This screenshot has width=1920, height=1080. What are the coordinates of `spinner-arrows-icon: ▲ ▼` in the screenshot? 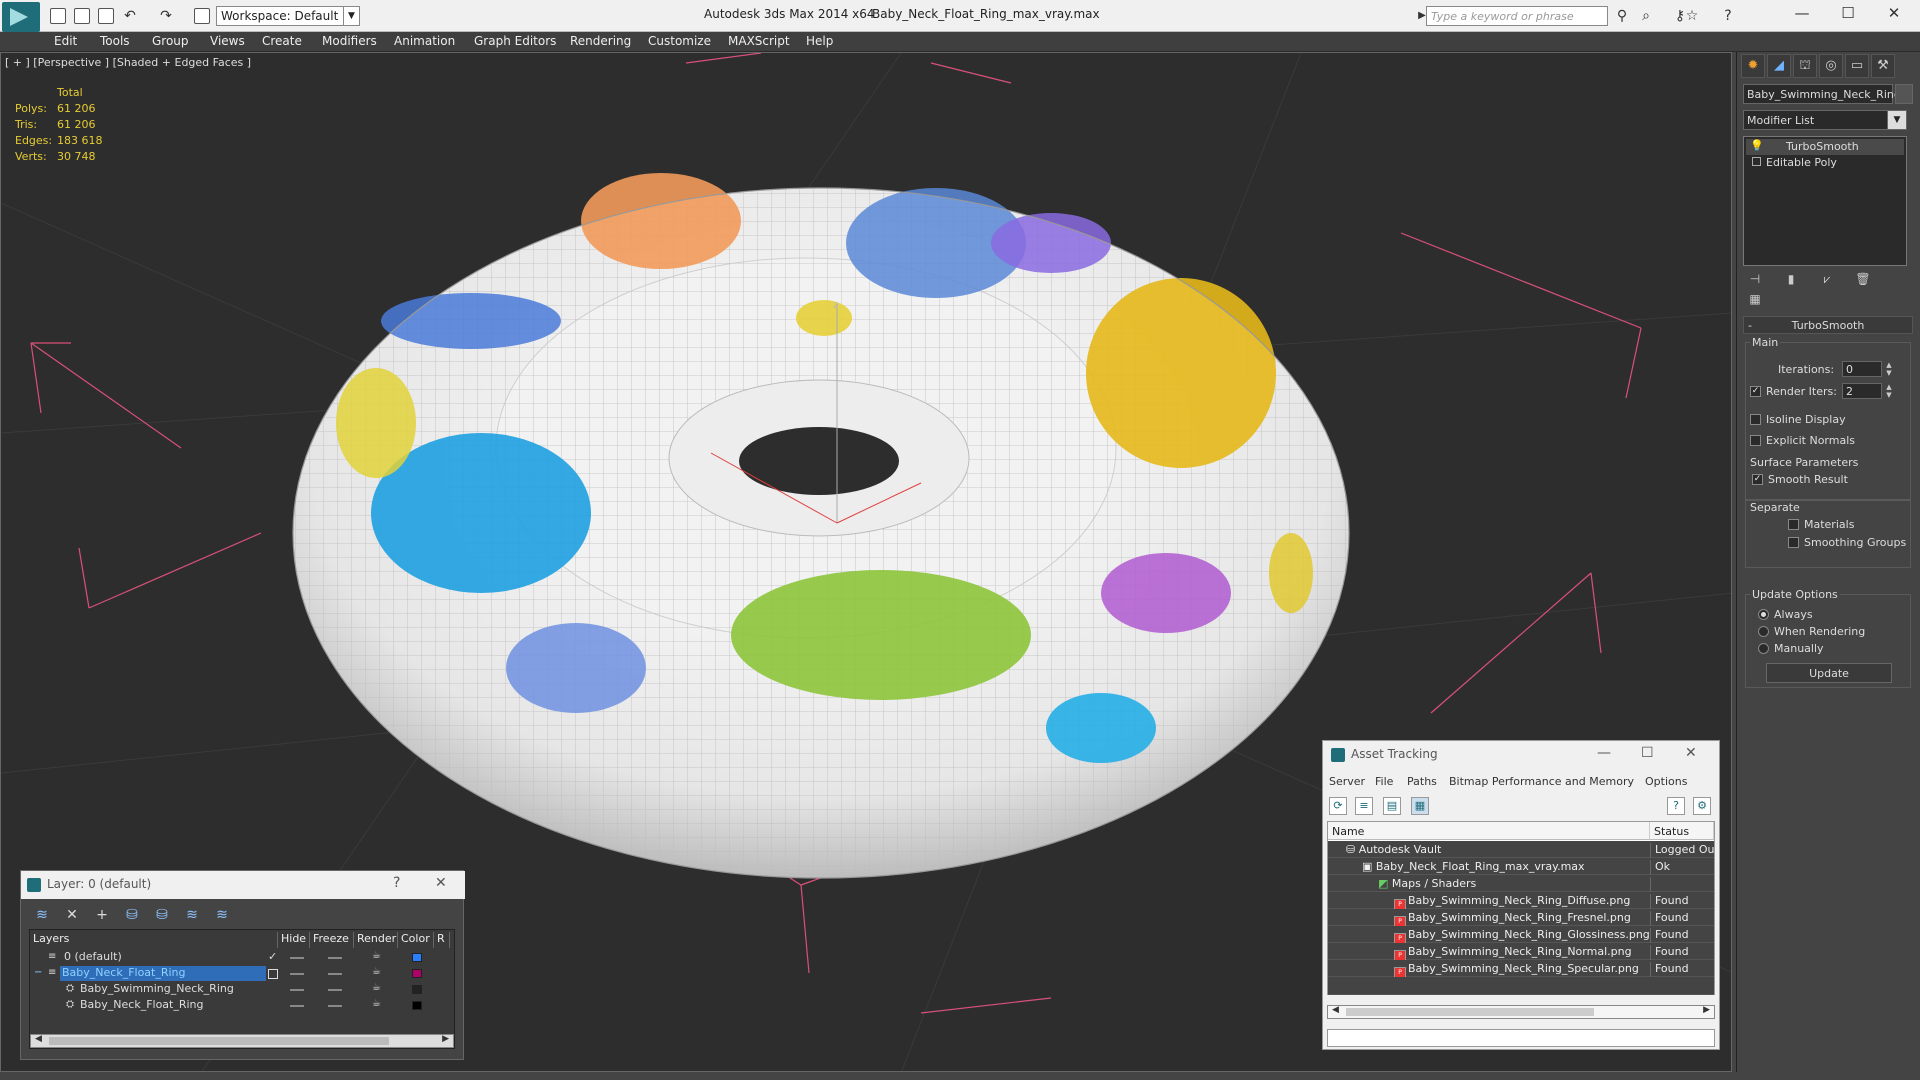 It's located at (1889, 369).